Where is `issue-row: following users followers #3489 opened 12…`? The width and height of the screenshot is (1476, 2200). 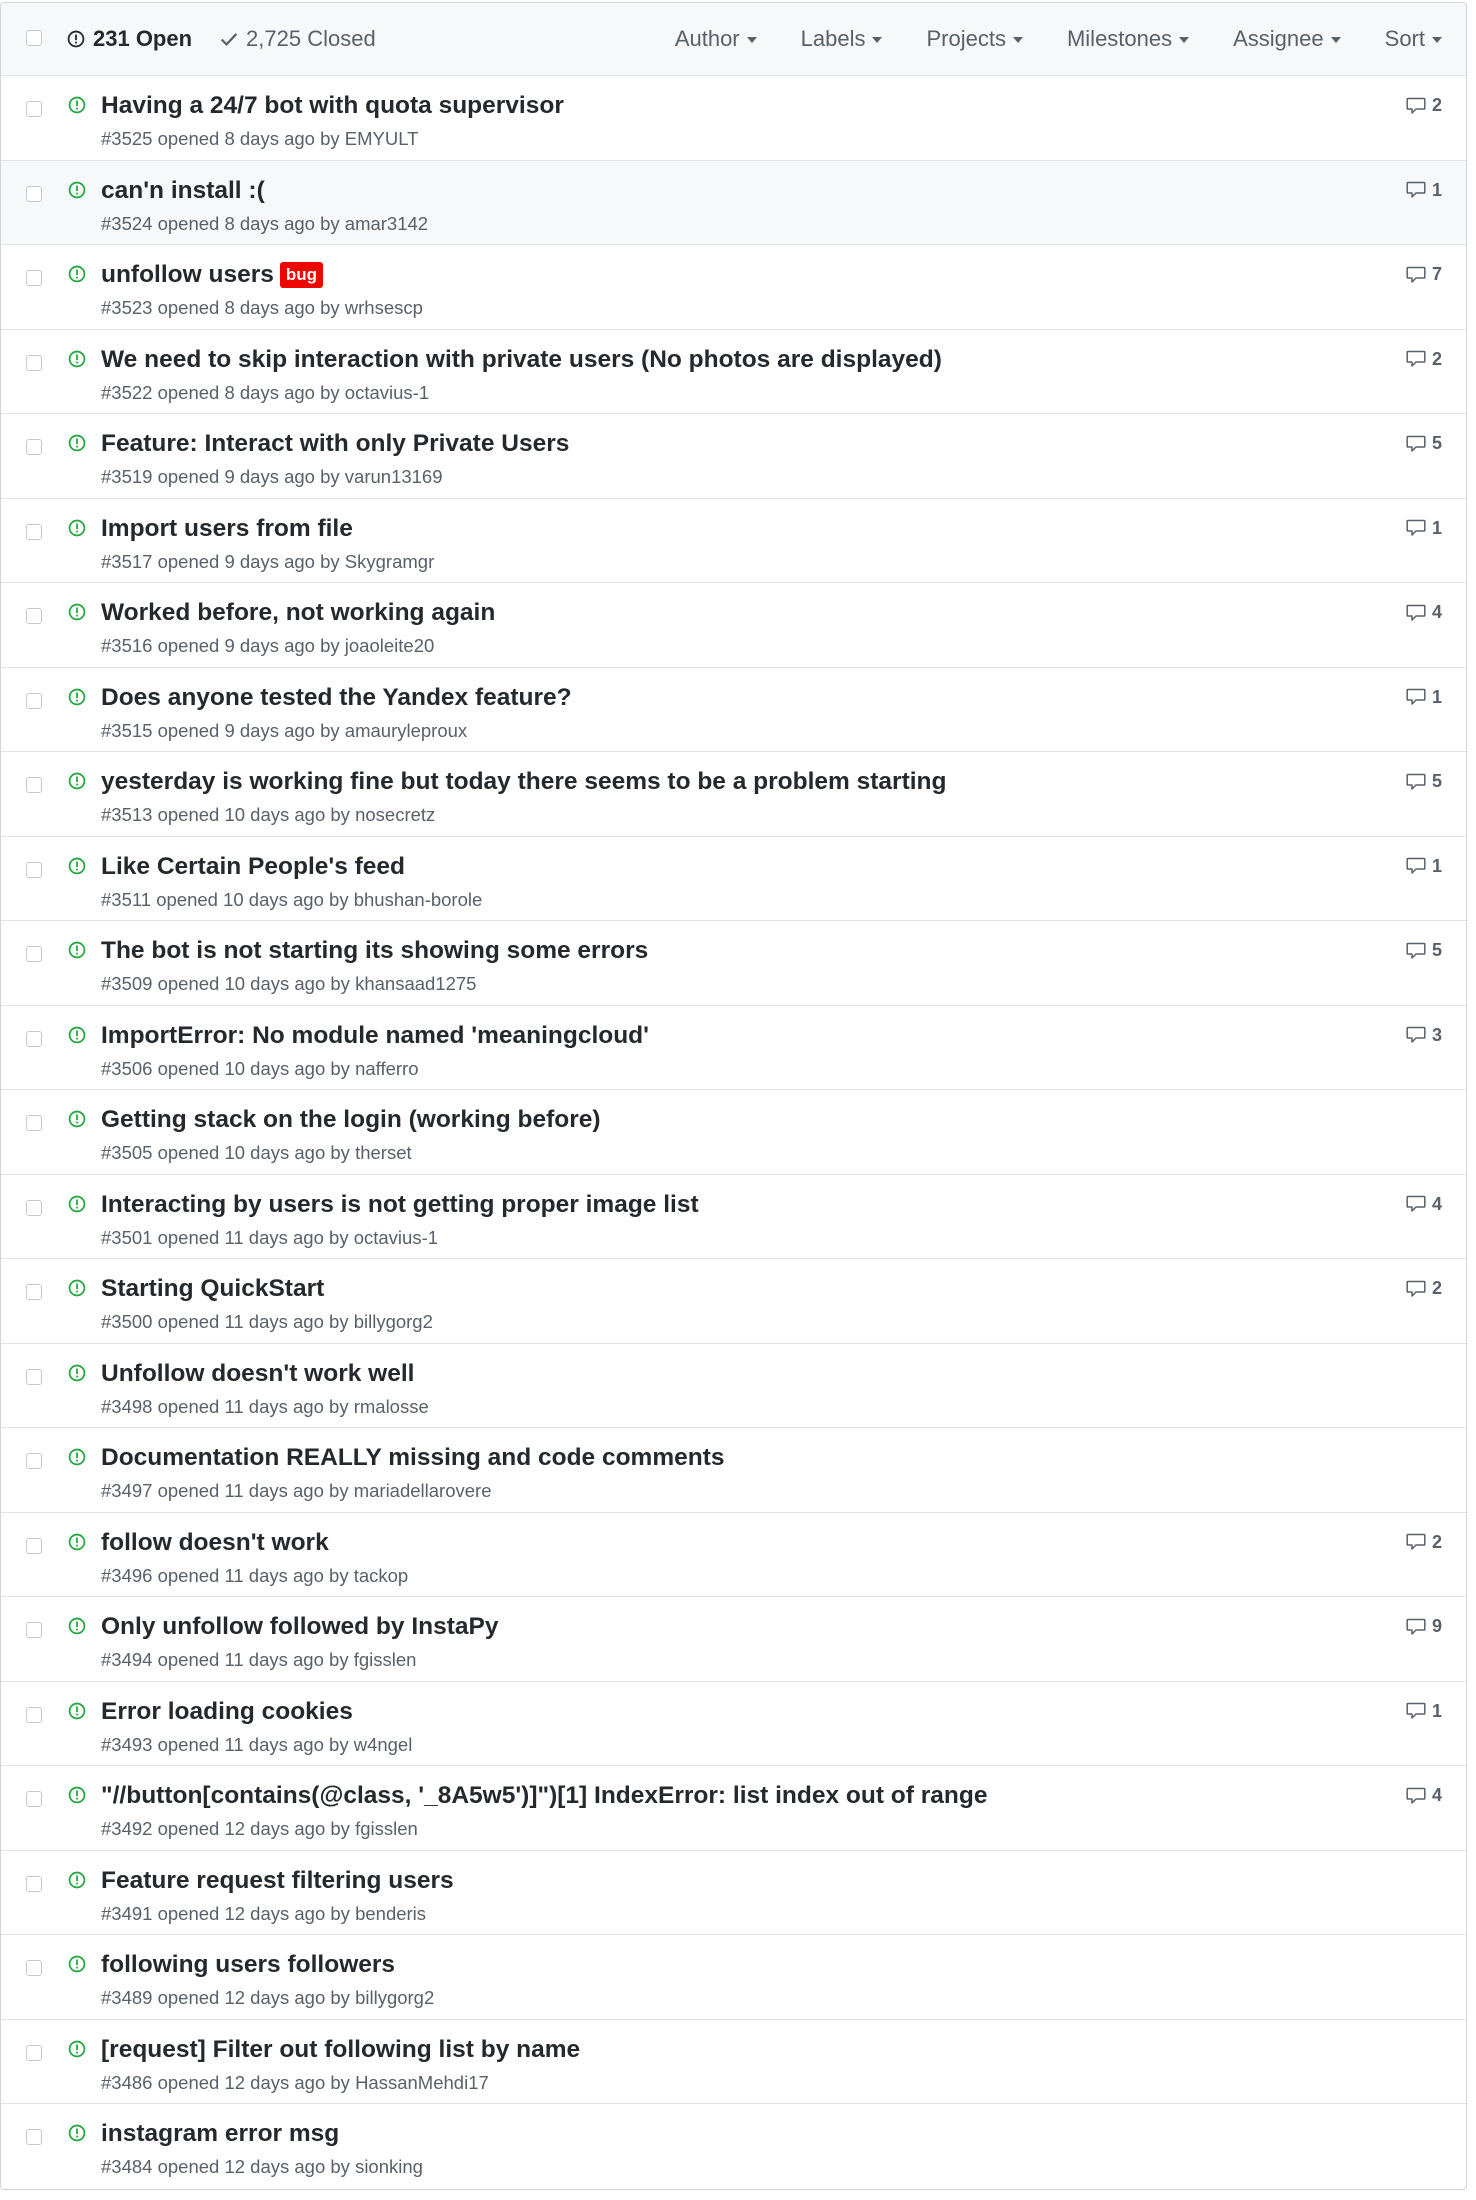
issue-row: following users followers #3489 opened 12… is located at coordinates (733, 1977).